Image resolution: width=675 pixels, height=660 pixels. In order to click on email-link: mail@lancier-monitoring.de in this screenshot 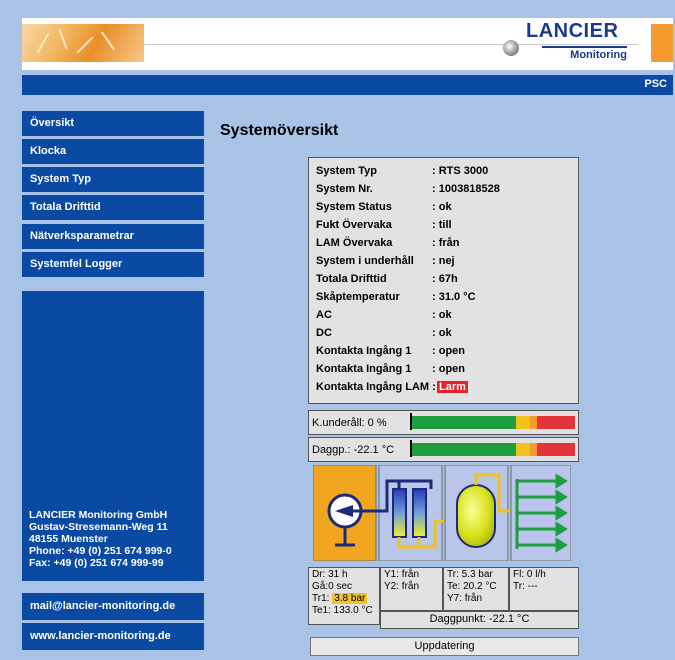, I will do `click(113, 606)`.